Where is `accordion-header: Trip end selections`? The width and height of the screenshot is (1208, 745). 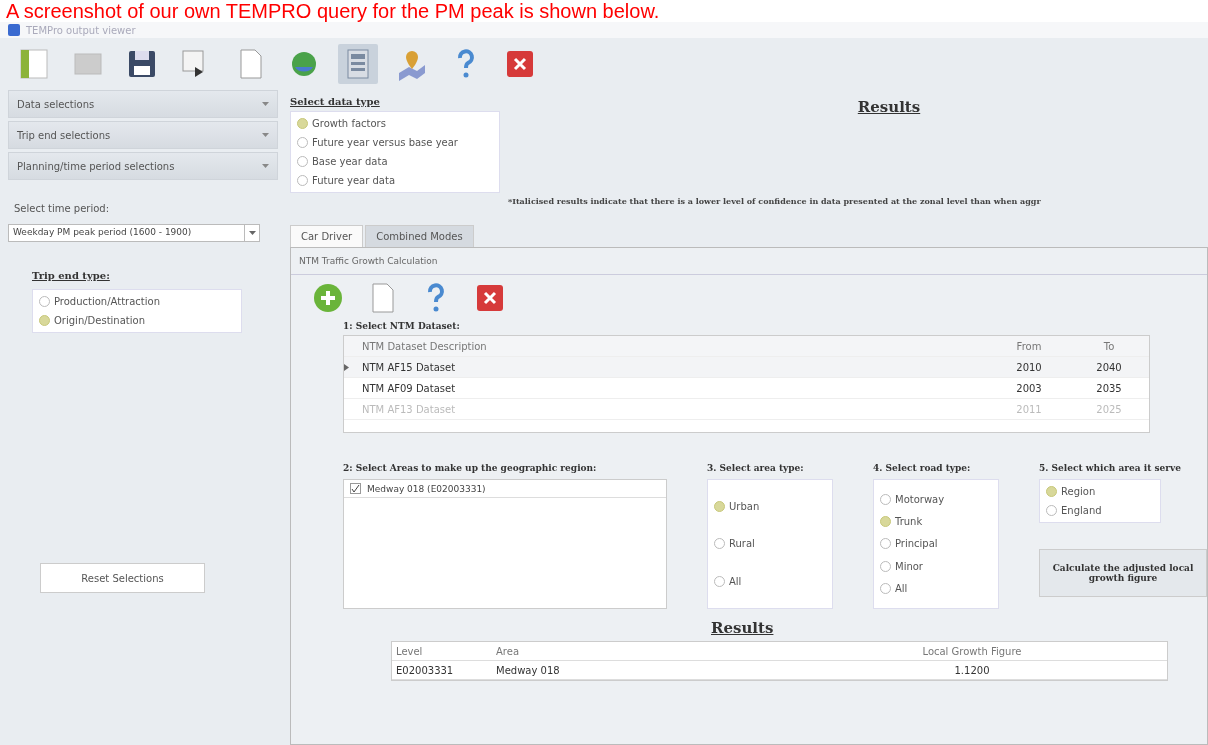
accordion-header: Trip end selections is located at coordinates (143, 135).